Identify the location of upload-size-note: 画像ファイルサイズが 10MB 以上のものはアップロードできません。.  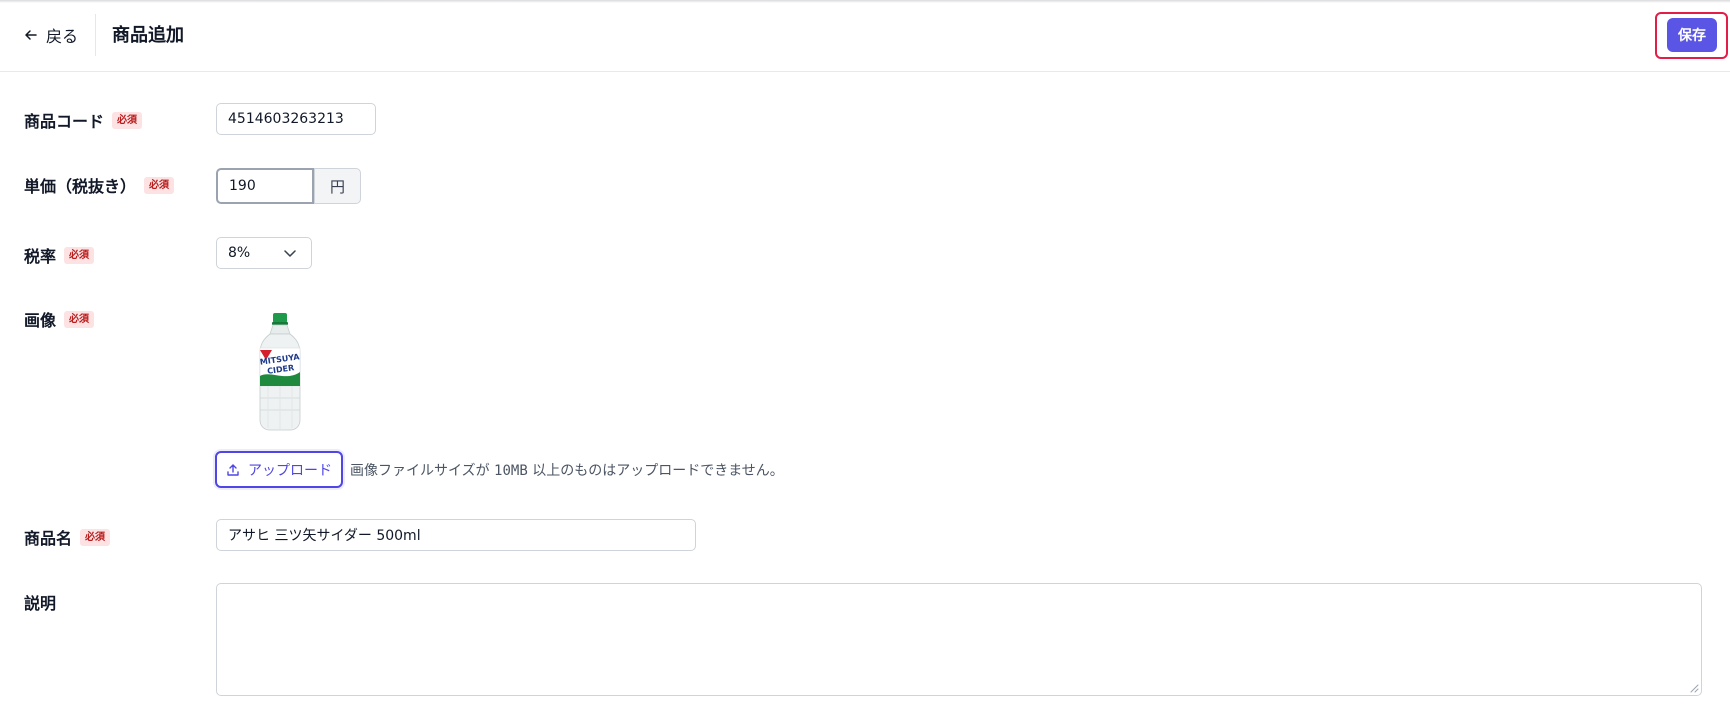
(567, 470).